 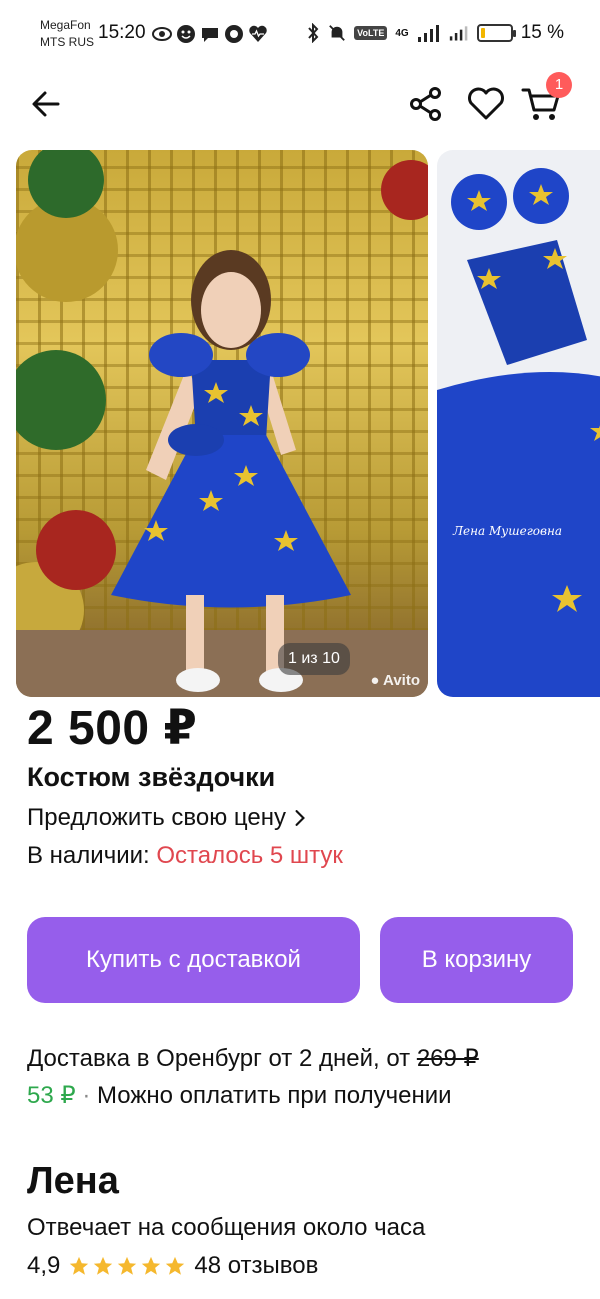 What do you see at coordinates (256, 1265) in the screenshot?
I see `reviews-count: 48 отзывов` at bounding box center [256, 1265].